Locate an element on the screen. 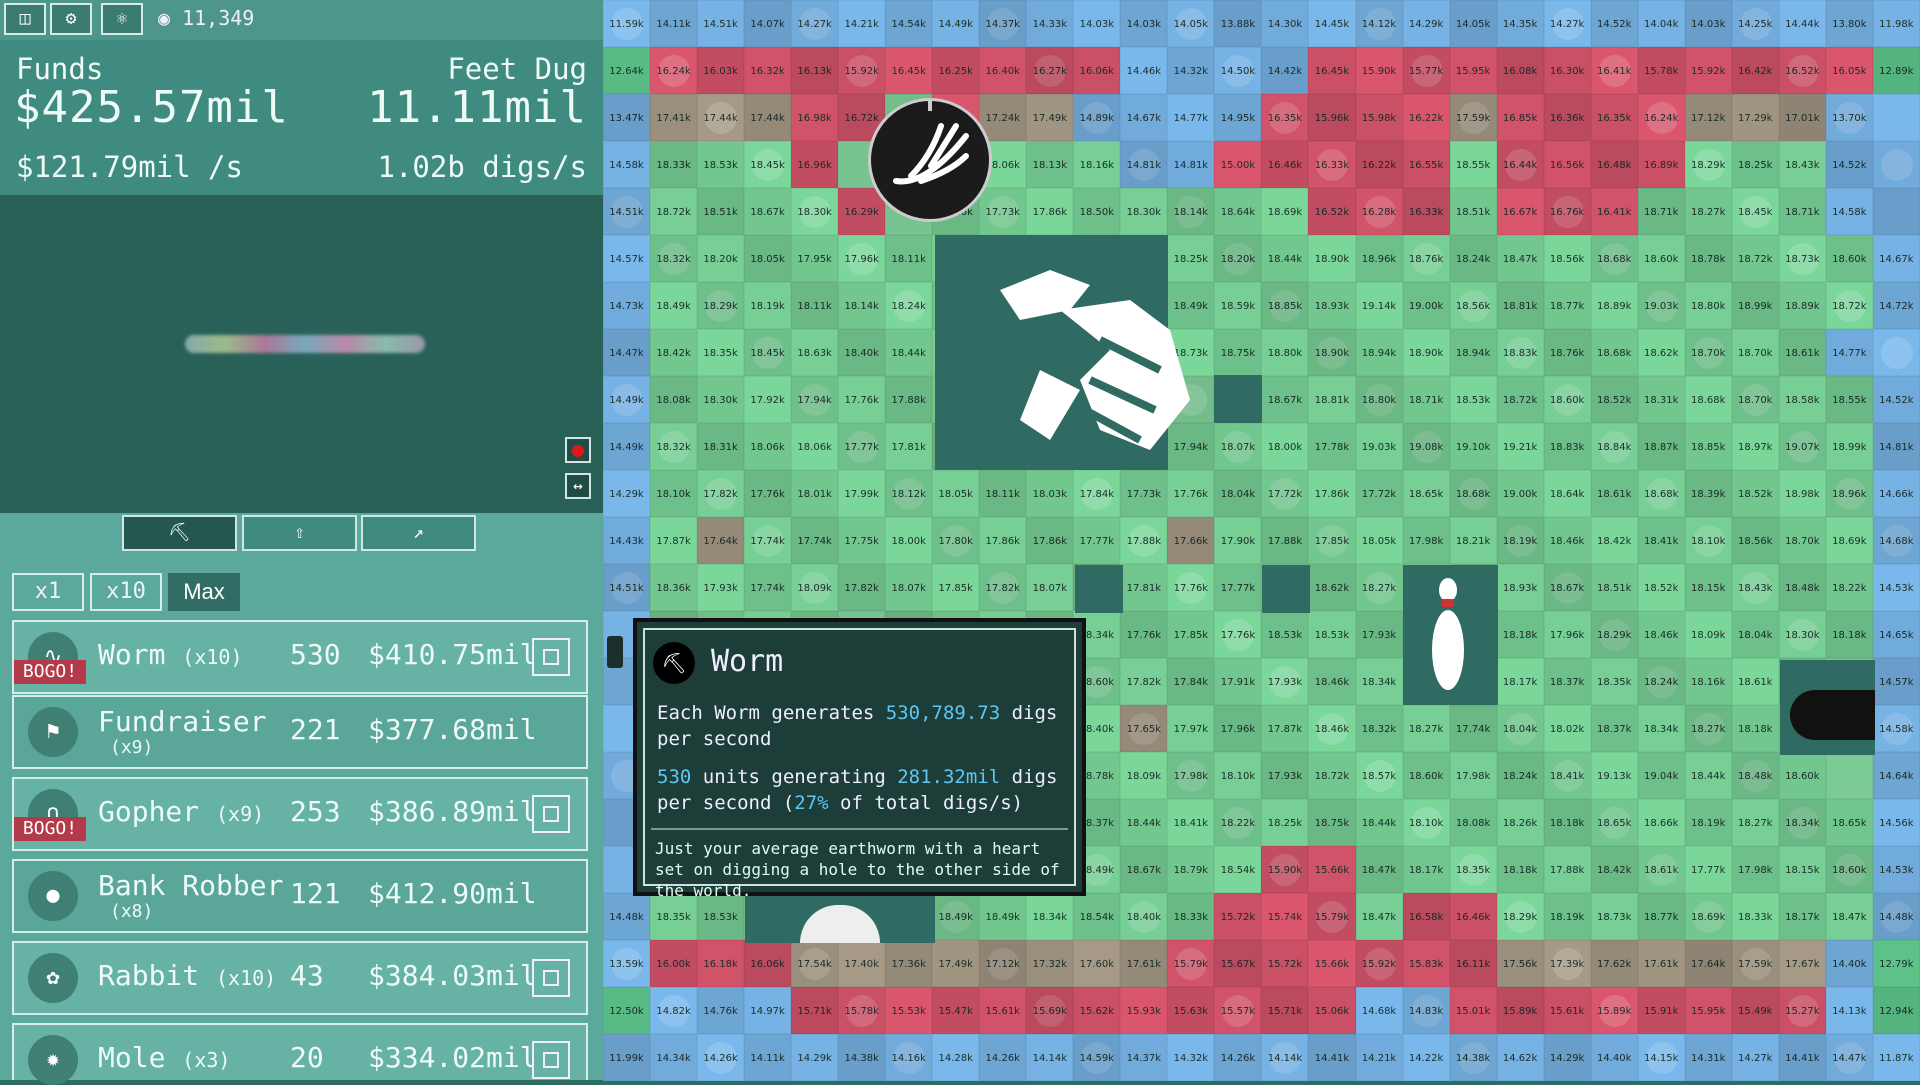 The height and width of the screenshot is (1085, 1920). grid-cell: 18.96k is located at coordinates (1849, 493).